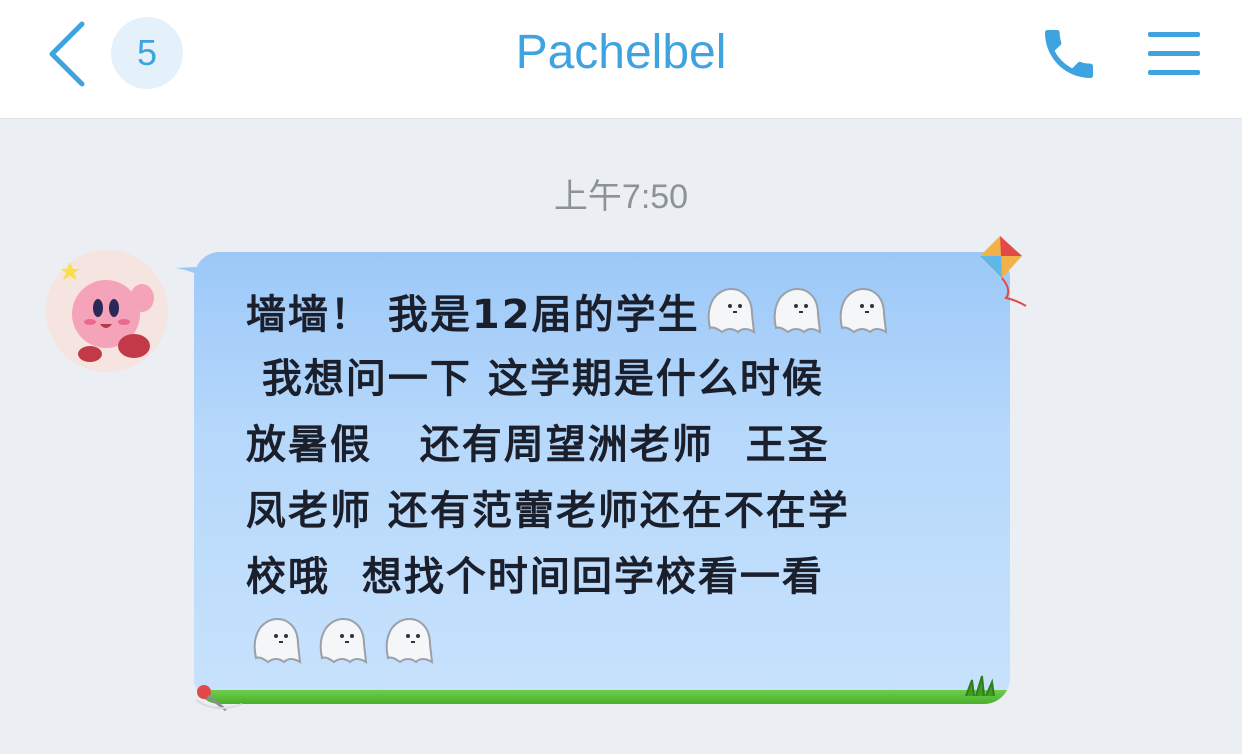 The height and width of the screenshot is (754, 1242). I want to click on contact-name-title: Pachelbel, so click(621, 52).